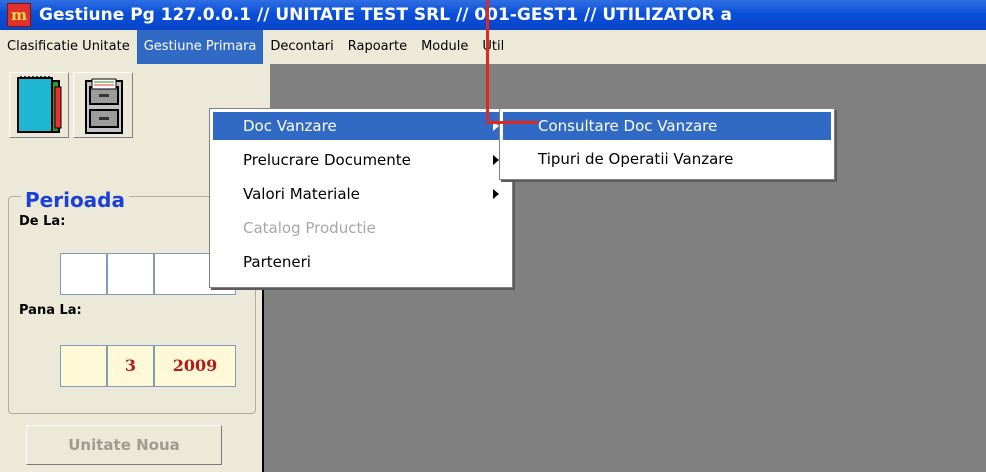 The width and height of the screenshot is (986, 472). What do you see at coordinates (195, 366) in the screenshot?
I see `pana-la-year-field: 2009` at bounding box center [195, 366].